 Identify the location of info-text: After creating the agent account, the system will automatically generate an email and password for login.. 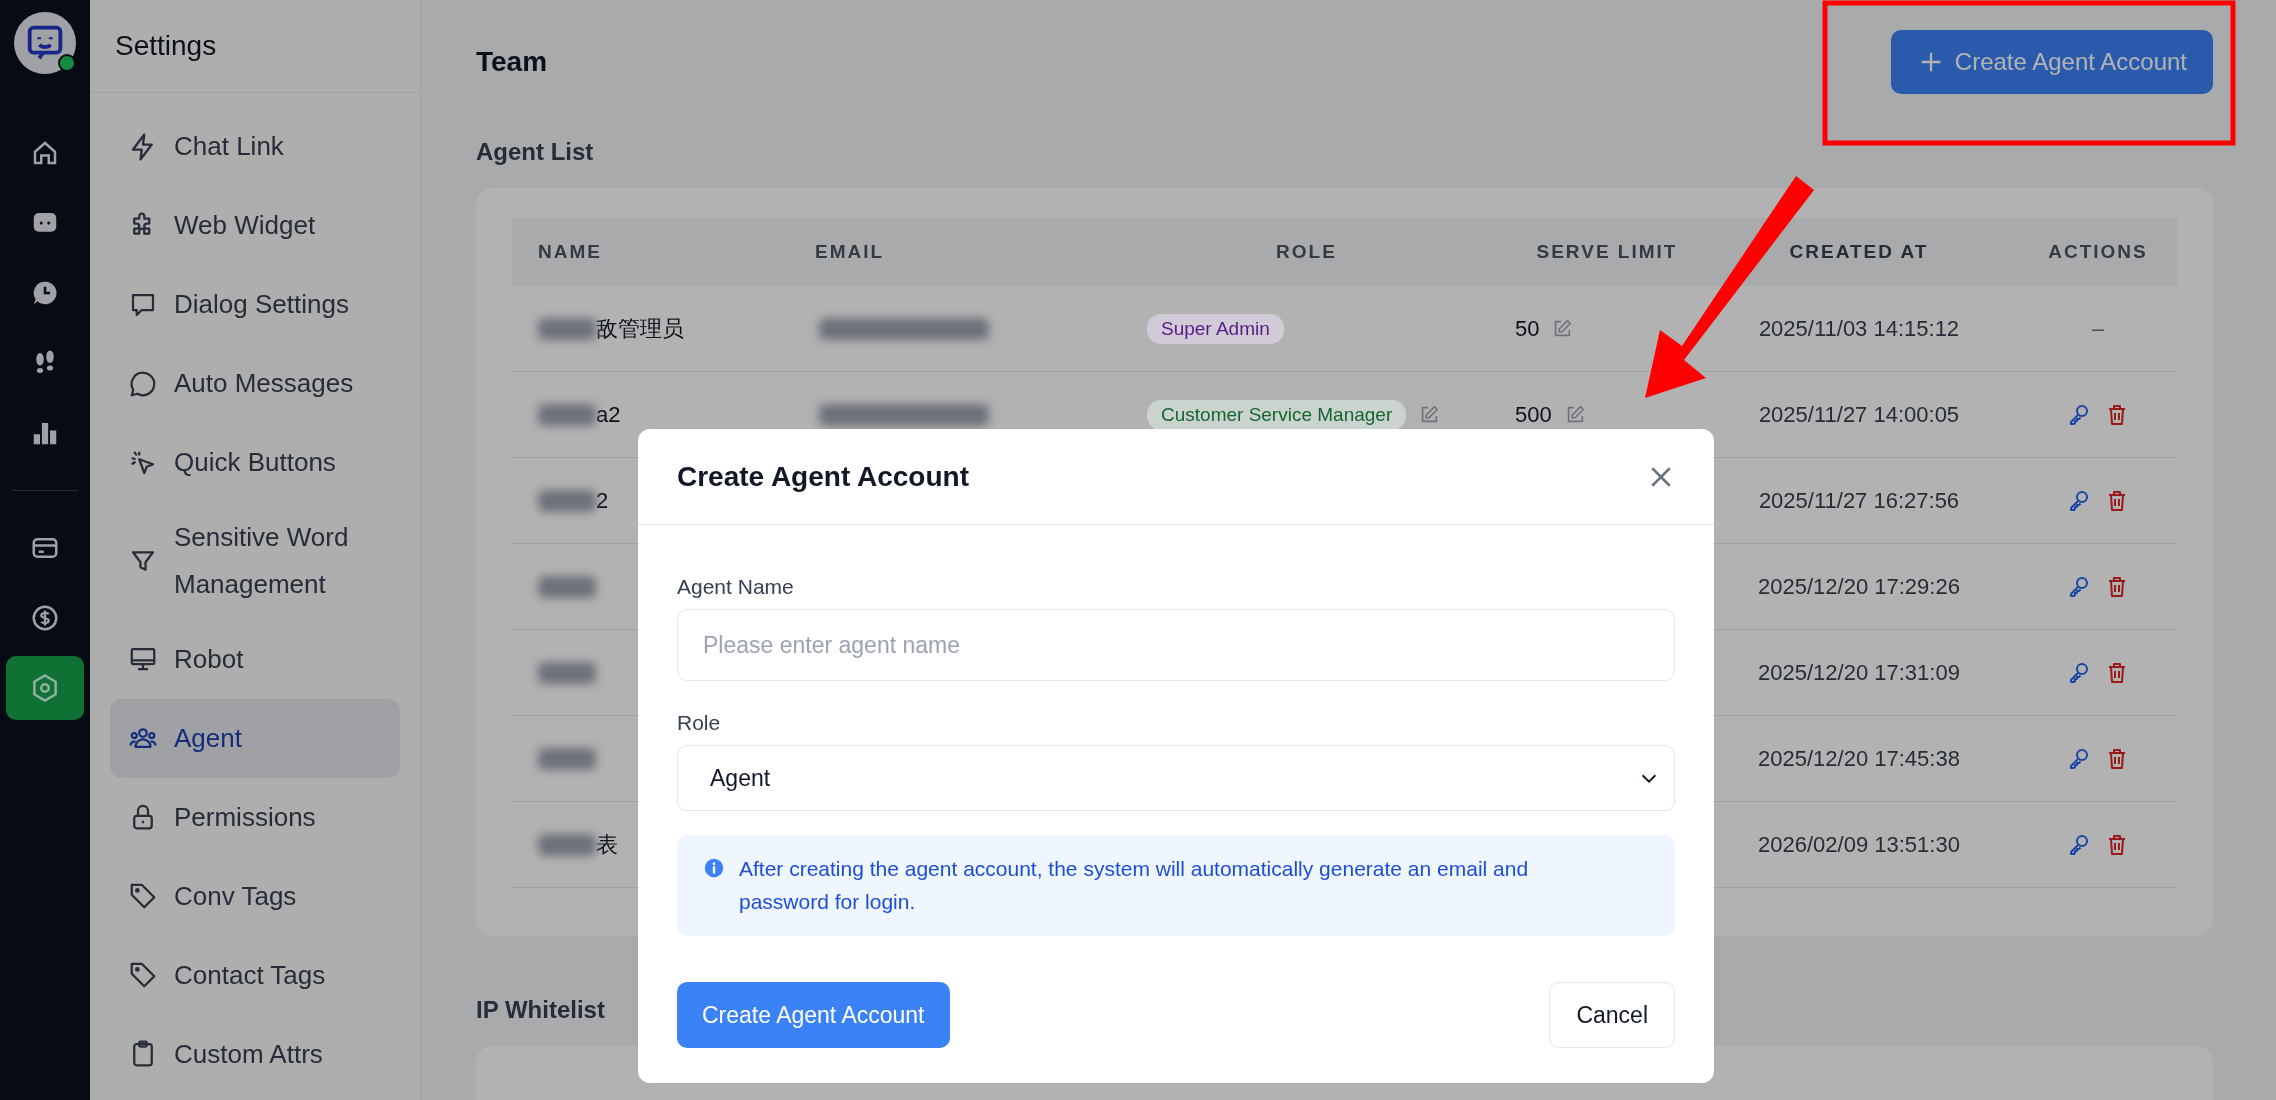
(1134, 885).